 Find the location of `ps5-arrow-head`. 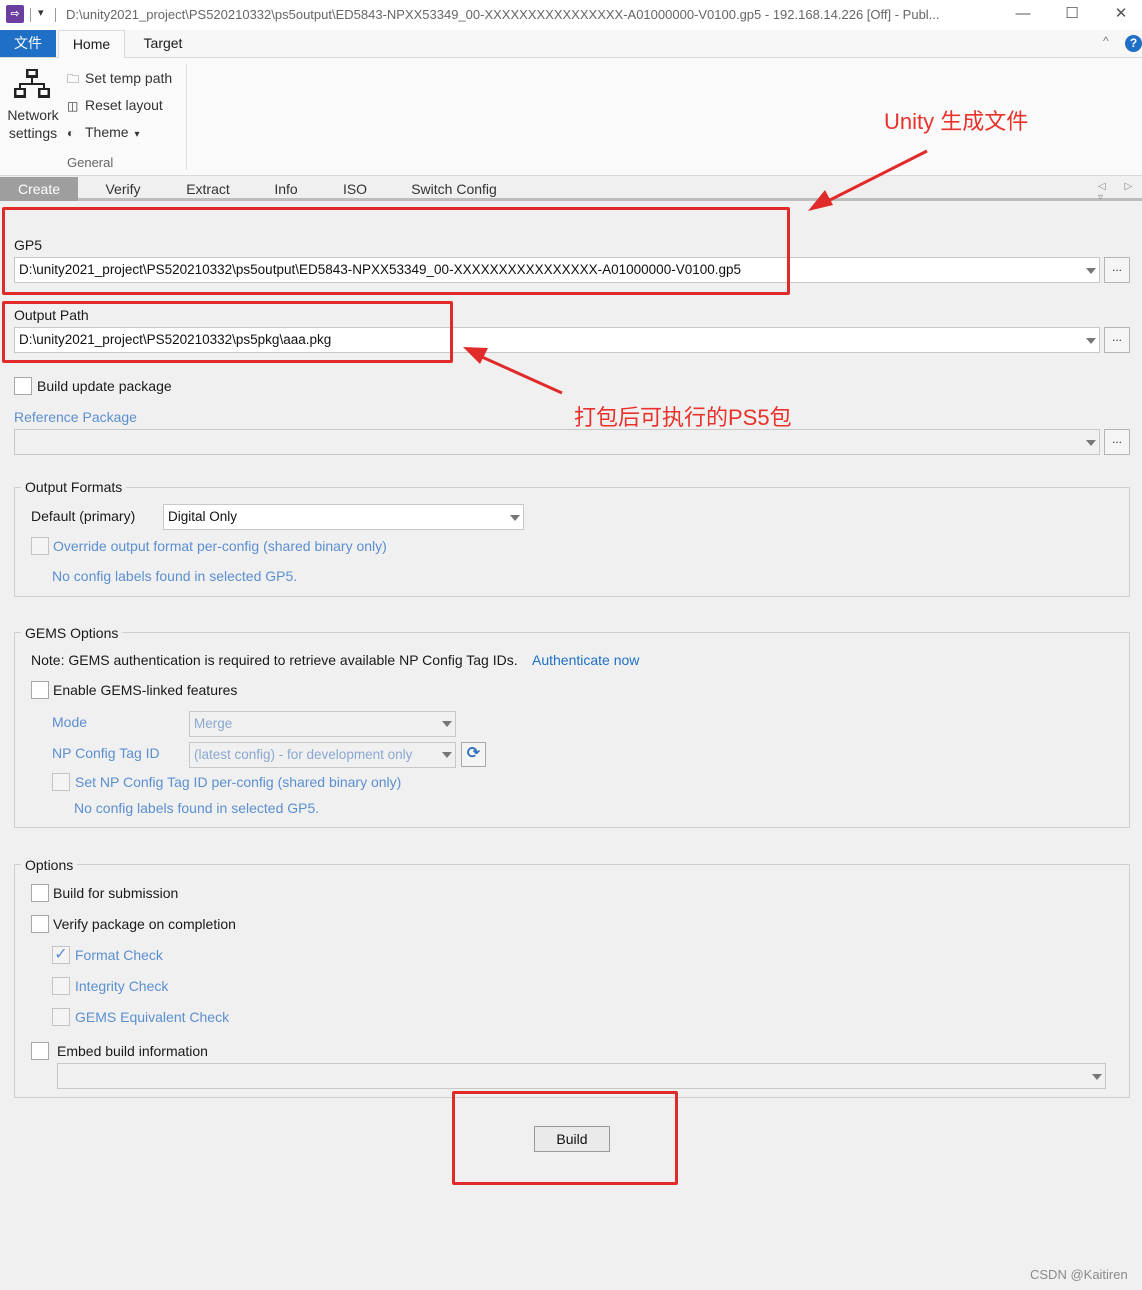

ps5-arrow-head is located at coordinates (475, 355).